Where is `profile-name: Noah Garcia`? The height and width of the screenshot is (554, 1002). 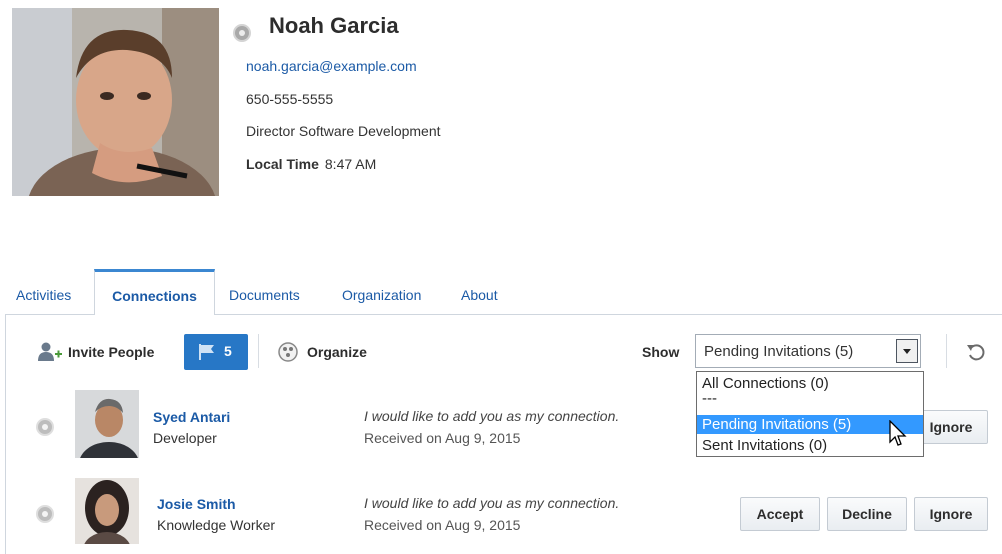 profile-name: Noah Garcia is located at coordinates (334, 25).